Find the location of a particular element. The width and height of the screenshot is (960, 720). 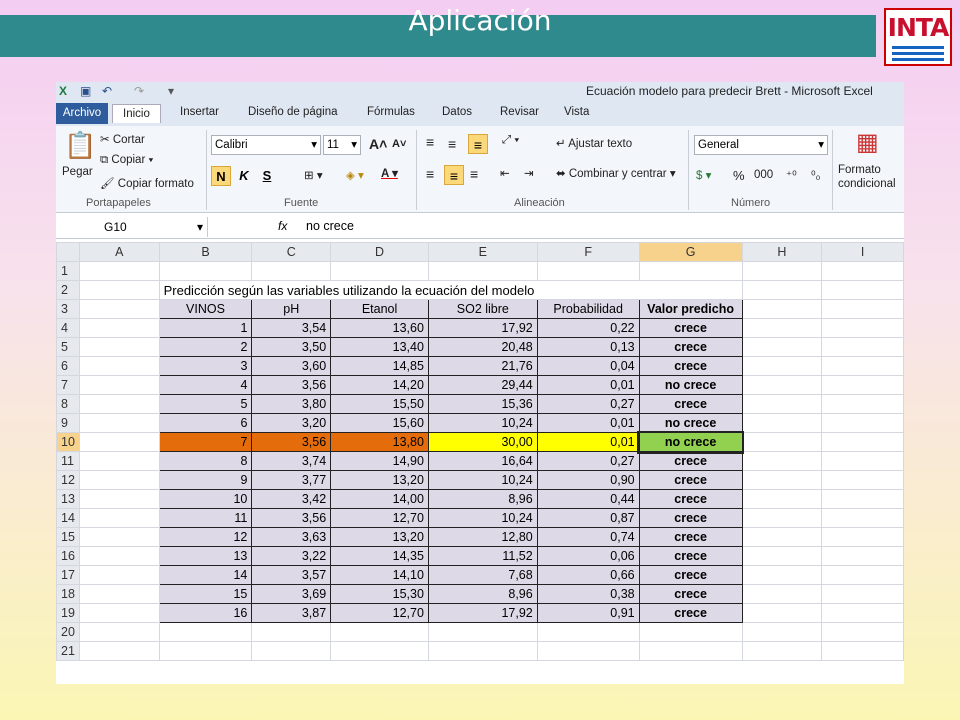

align-bottom-icon: ≡ is located at coordinates (478, 144).